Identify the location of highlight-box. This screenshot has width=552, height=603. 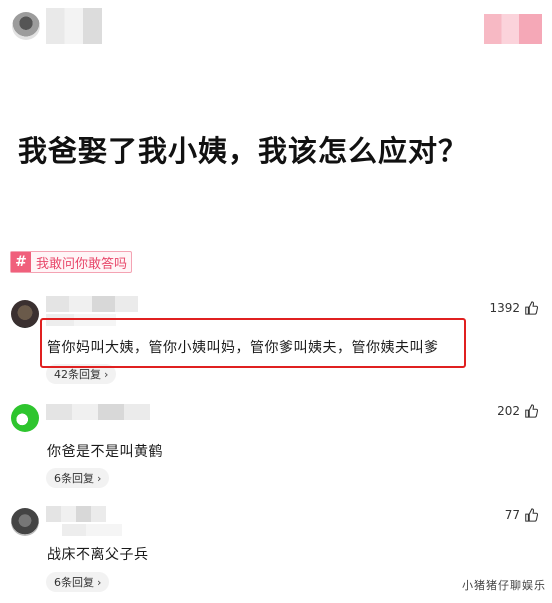
(253, 343).